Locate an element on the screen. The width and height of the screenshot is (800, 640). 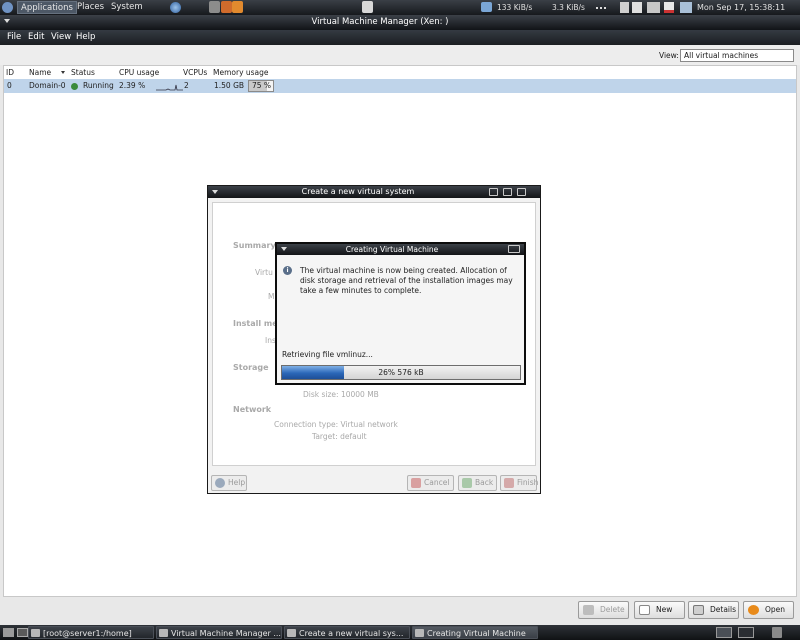
workspace-1-icon is located at coordinates (724, 632).